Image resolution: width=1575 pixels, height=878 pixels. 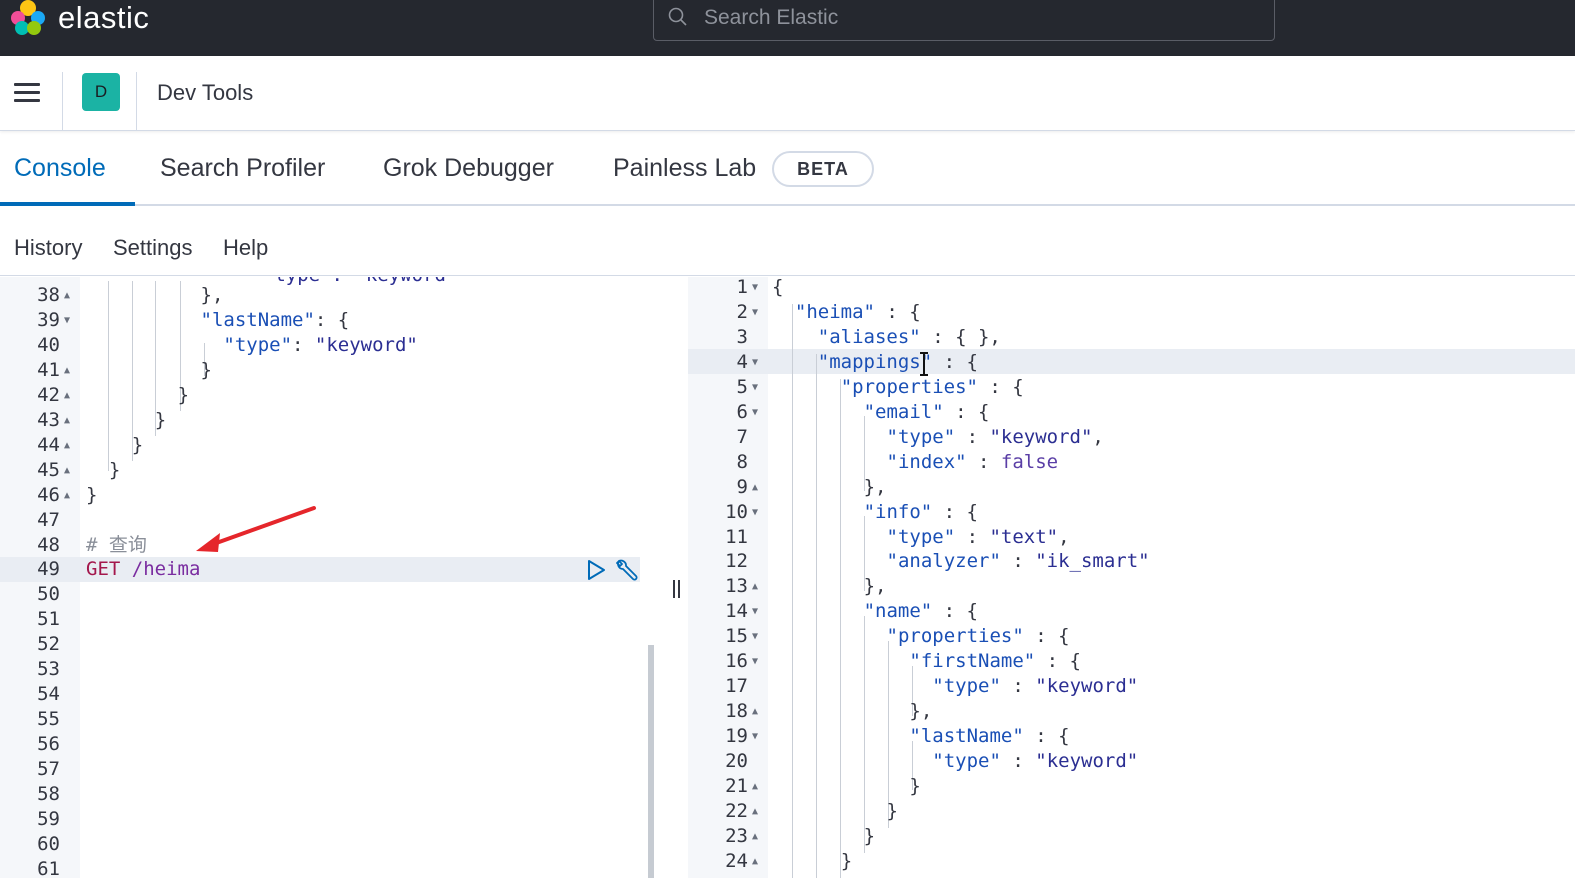 I want to click on text-cursor-icon, so click(x=924, y=364).